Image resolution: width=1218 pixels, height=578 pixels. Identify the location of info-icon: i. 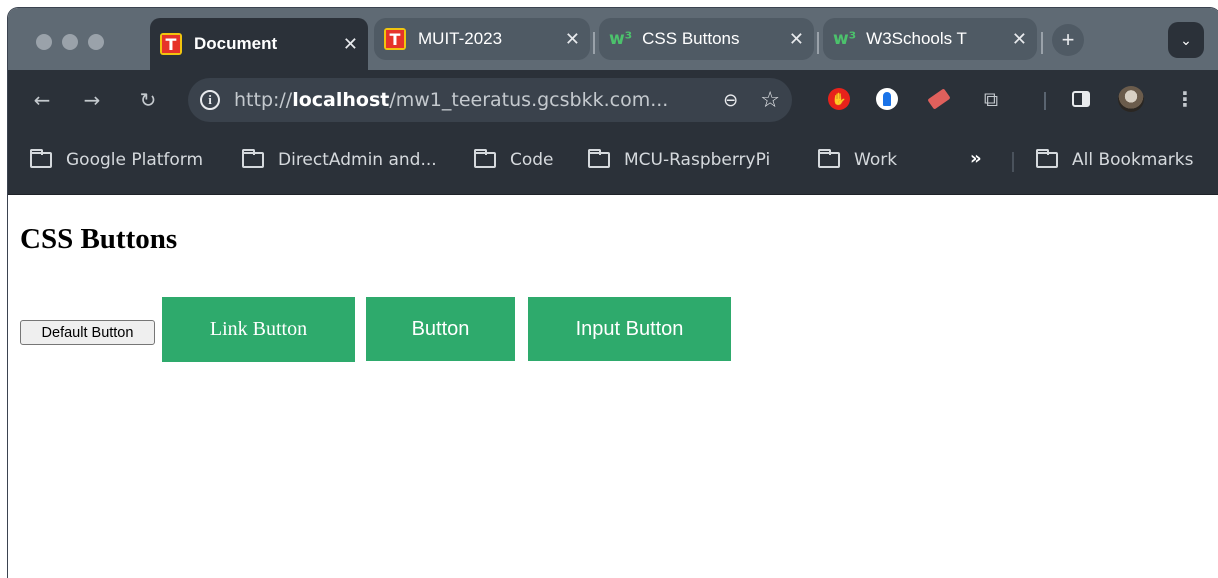
(210, 100).